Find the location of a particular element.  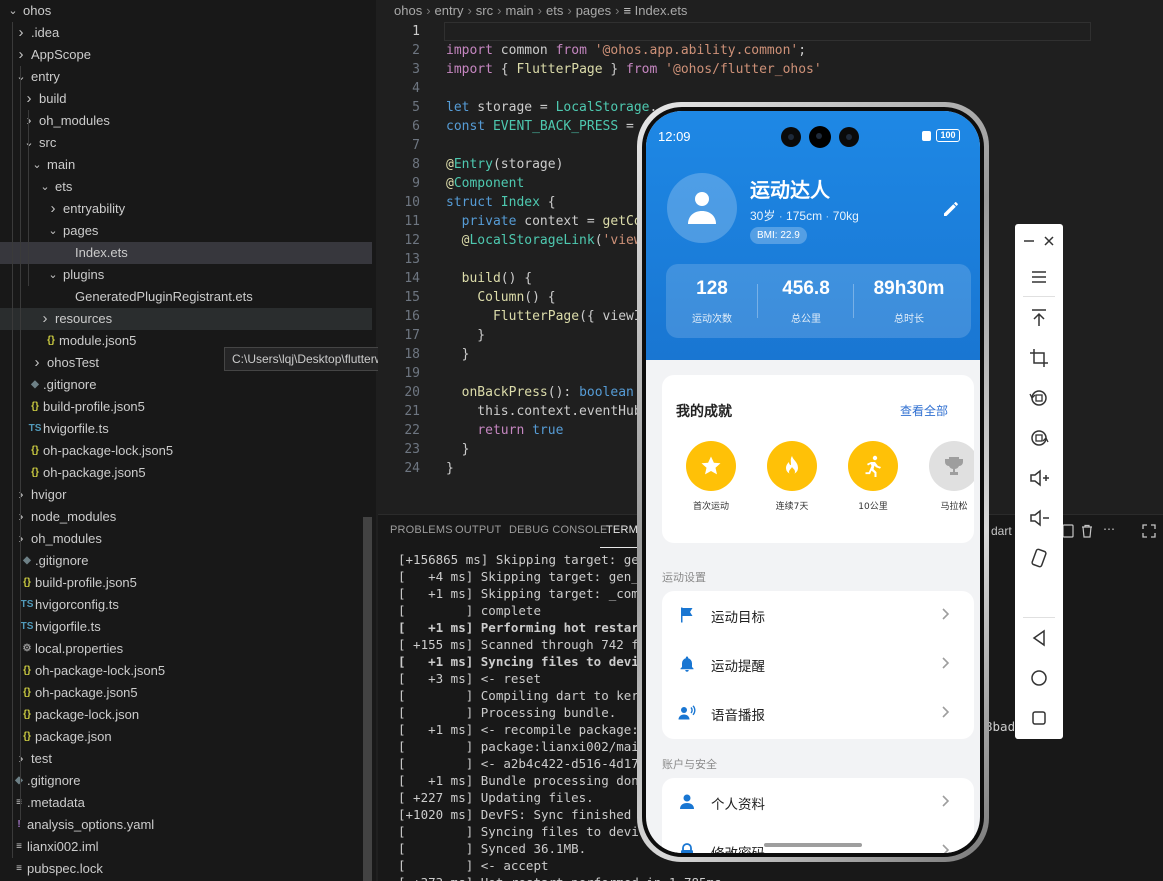

explorer-scrollbar is located at coordinates (367, 699).